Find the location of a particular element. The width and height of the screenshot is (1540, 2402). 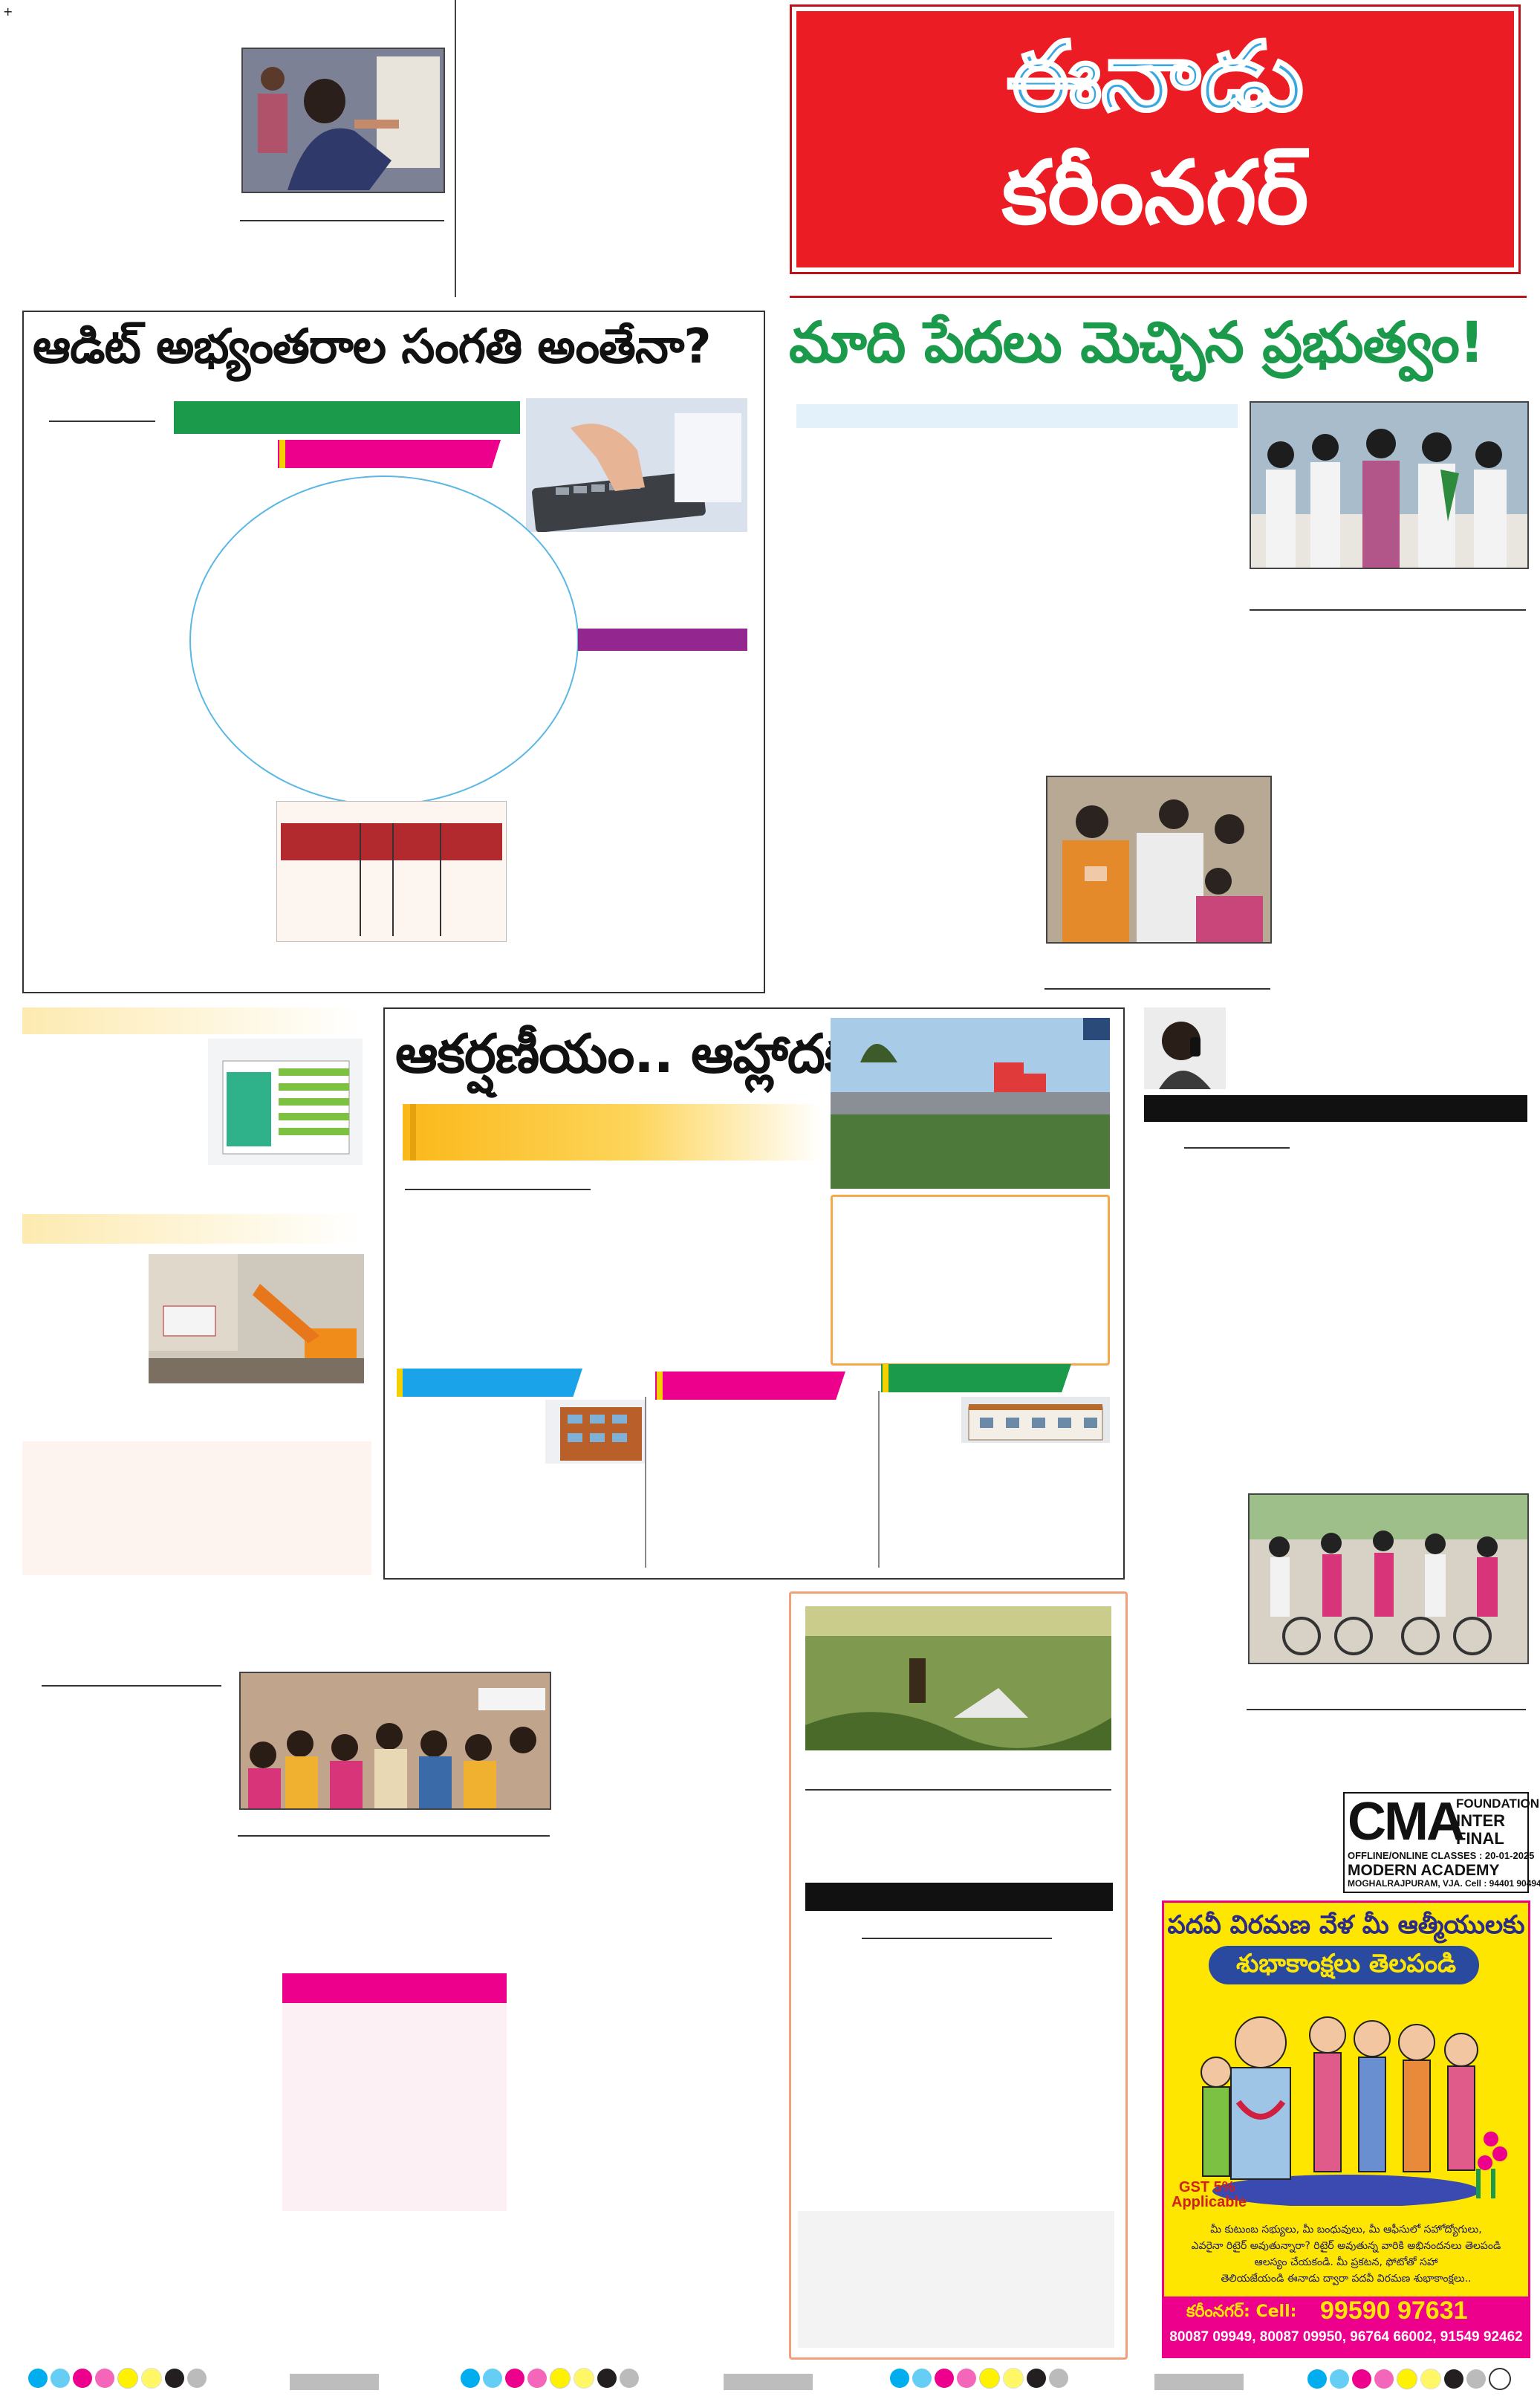

box-magenta-panel is located at coordinates (394, 2107).